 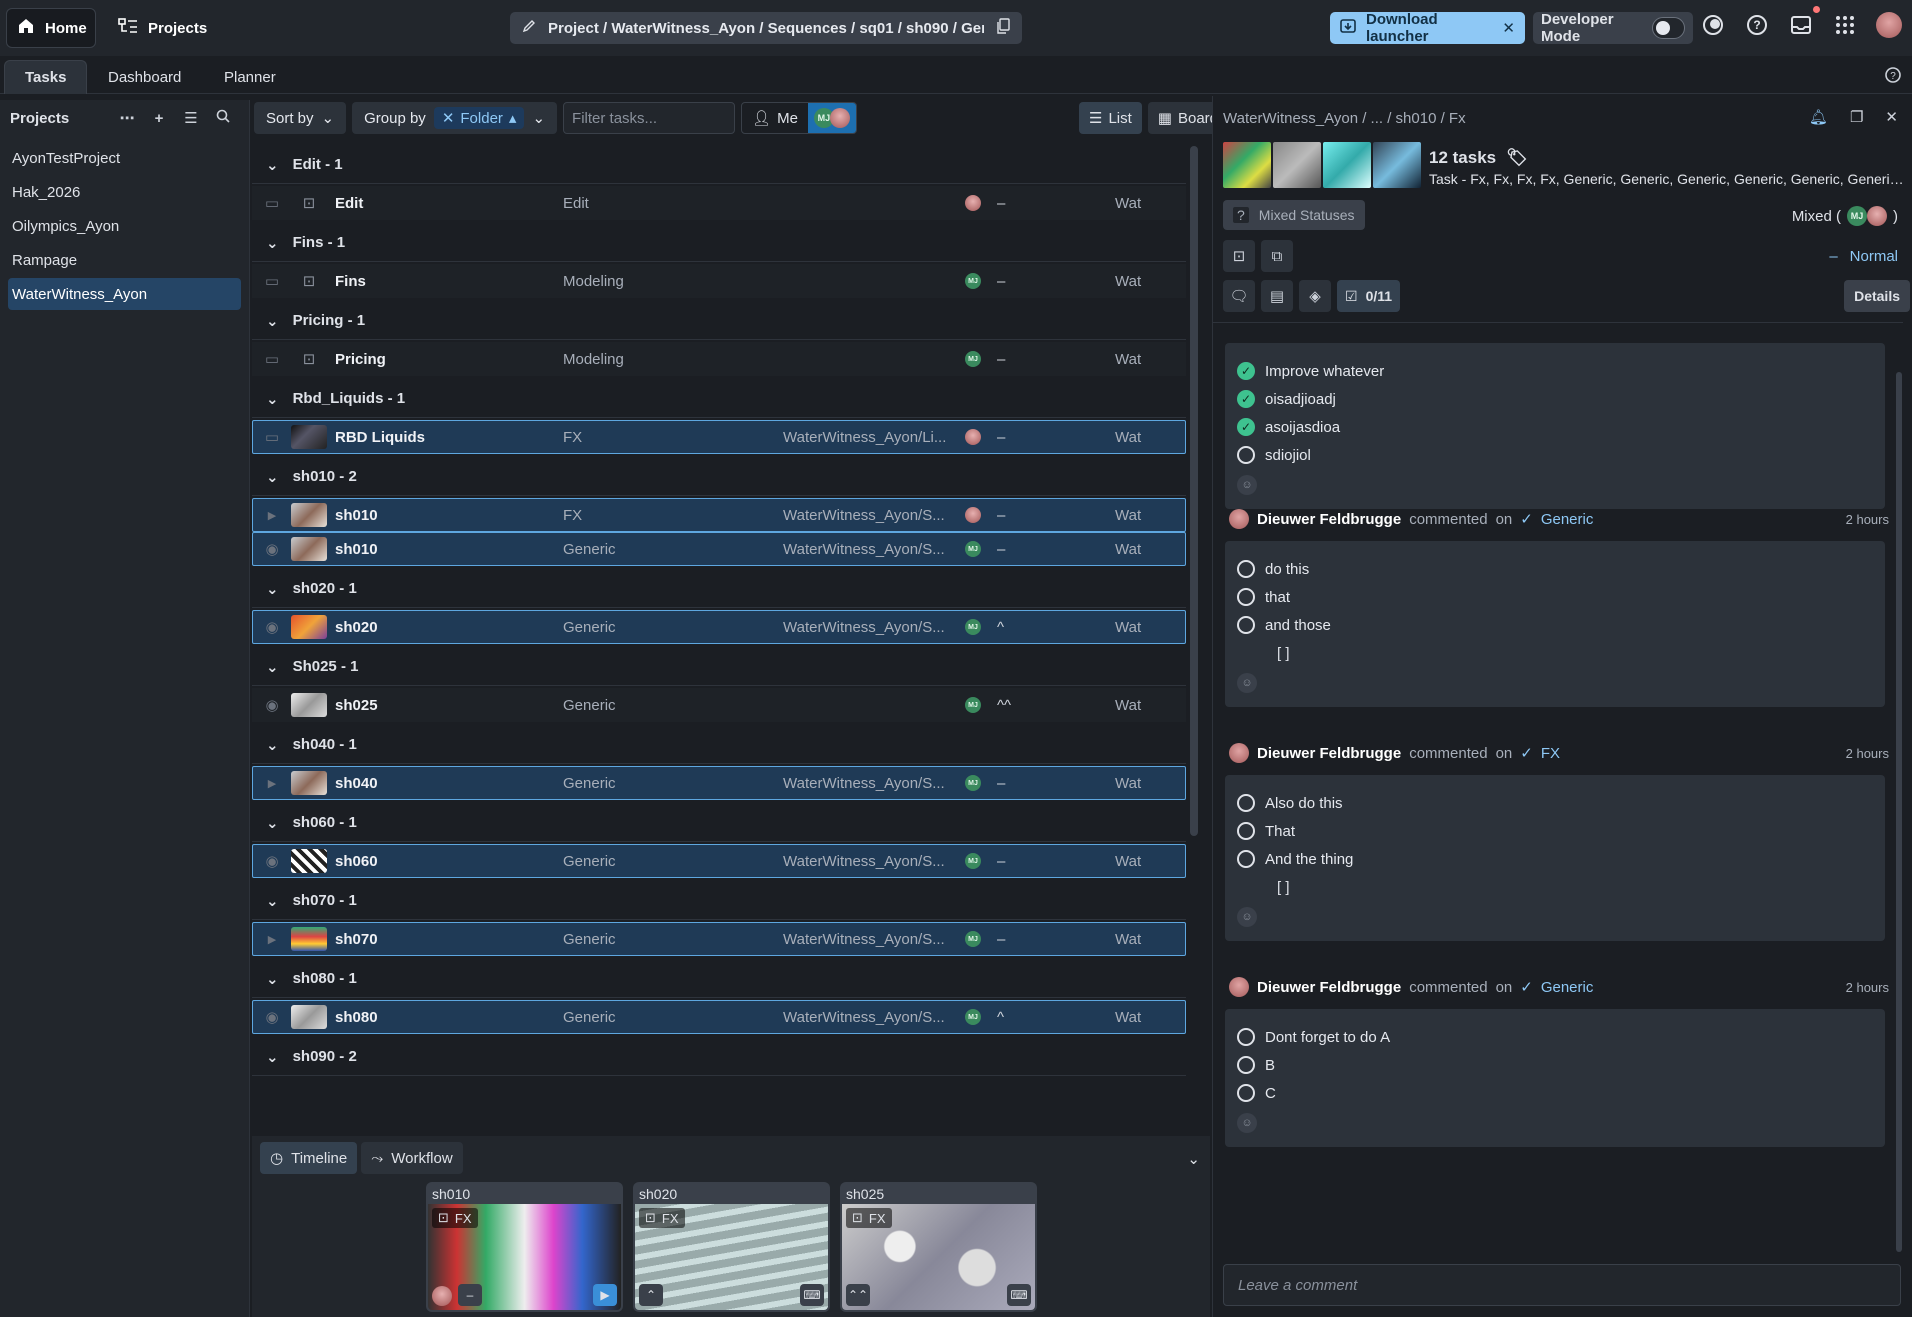 What do you see at coordinates (1891, 117) in the screenshot?
I see `close-icon: ✕` at bounding box center [1891, 117].